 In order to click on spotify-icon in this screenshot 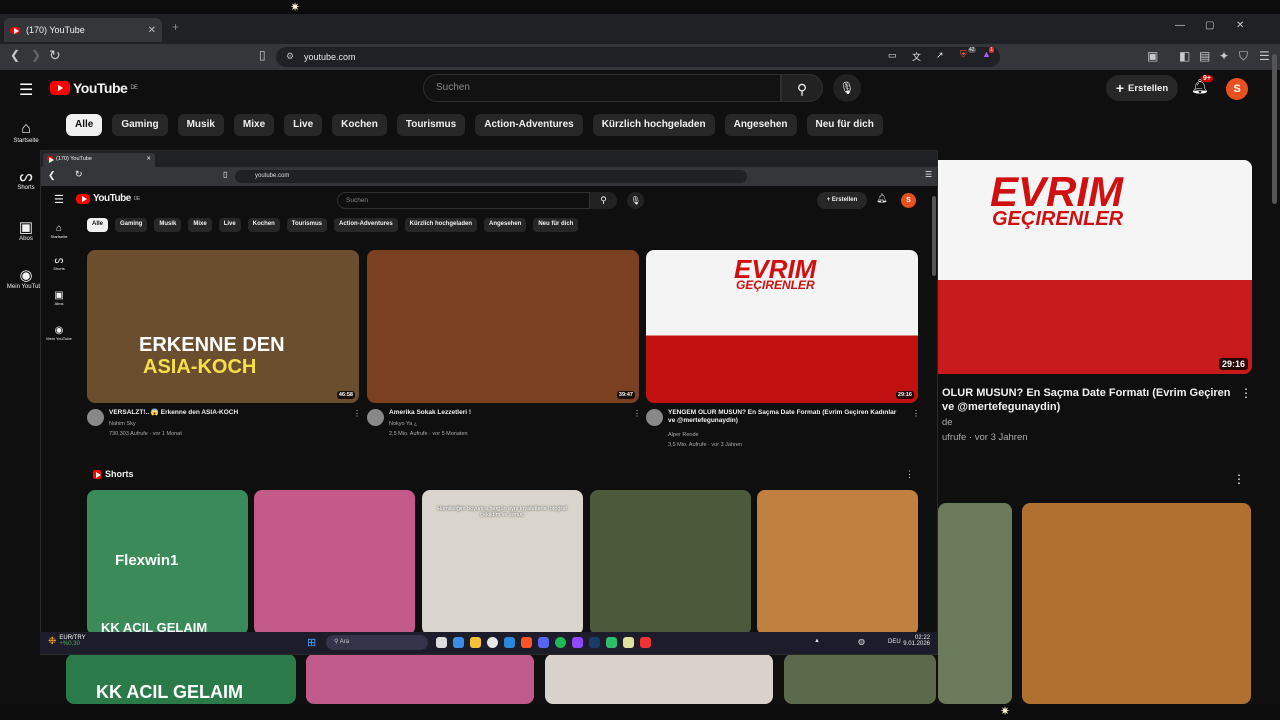, I will do `click(560, 642)`.